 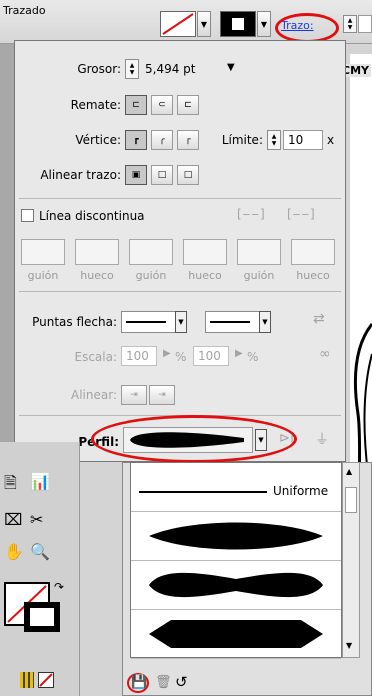 I want to click on scale-start-input: 100, so click(x=139, y=356).